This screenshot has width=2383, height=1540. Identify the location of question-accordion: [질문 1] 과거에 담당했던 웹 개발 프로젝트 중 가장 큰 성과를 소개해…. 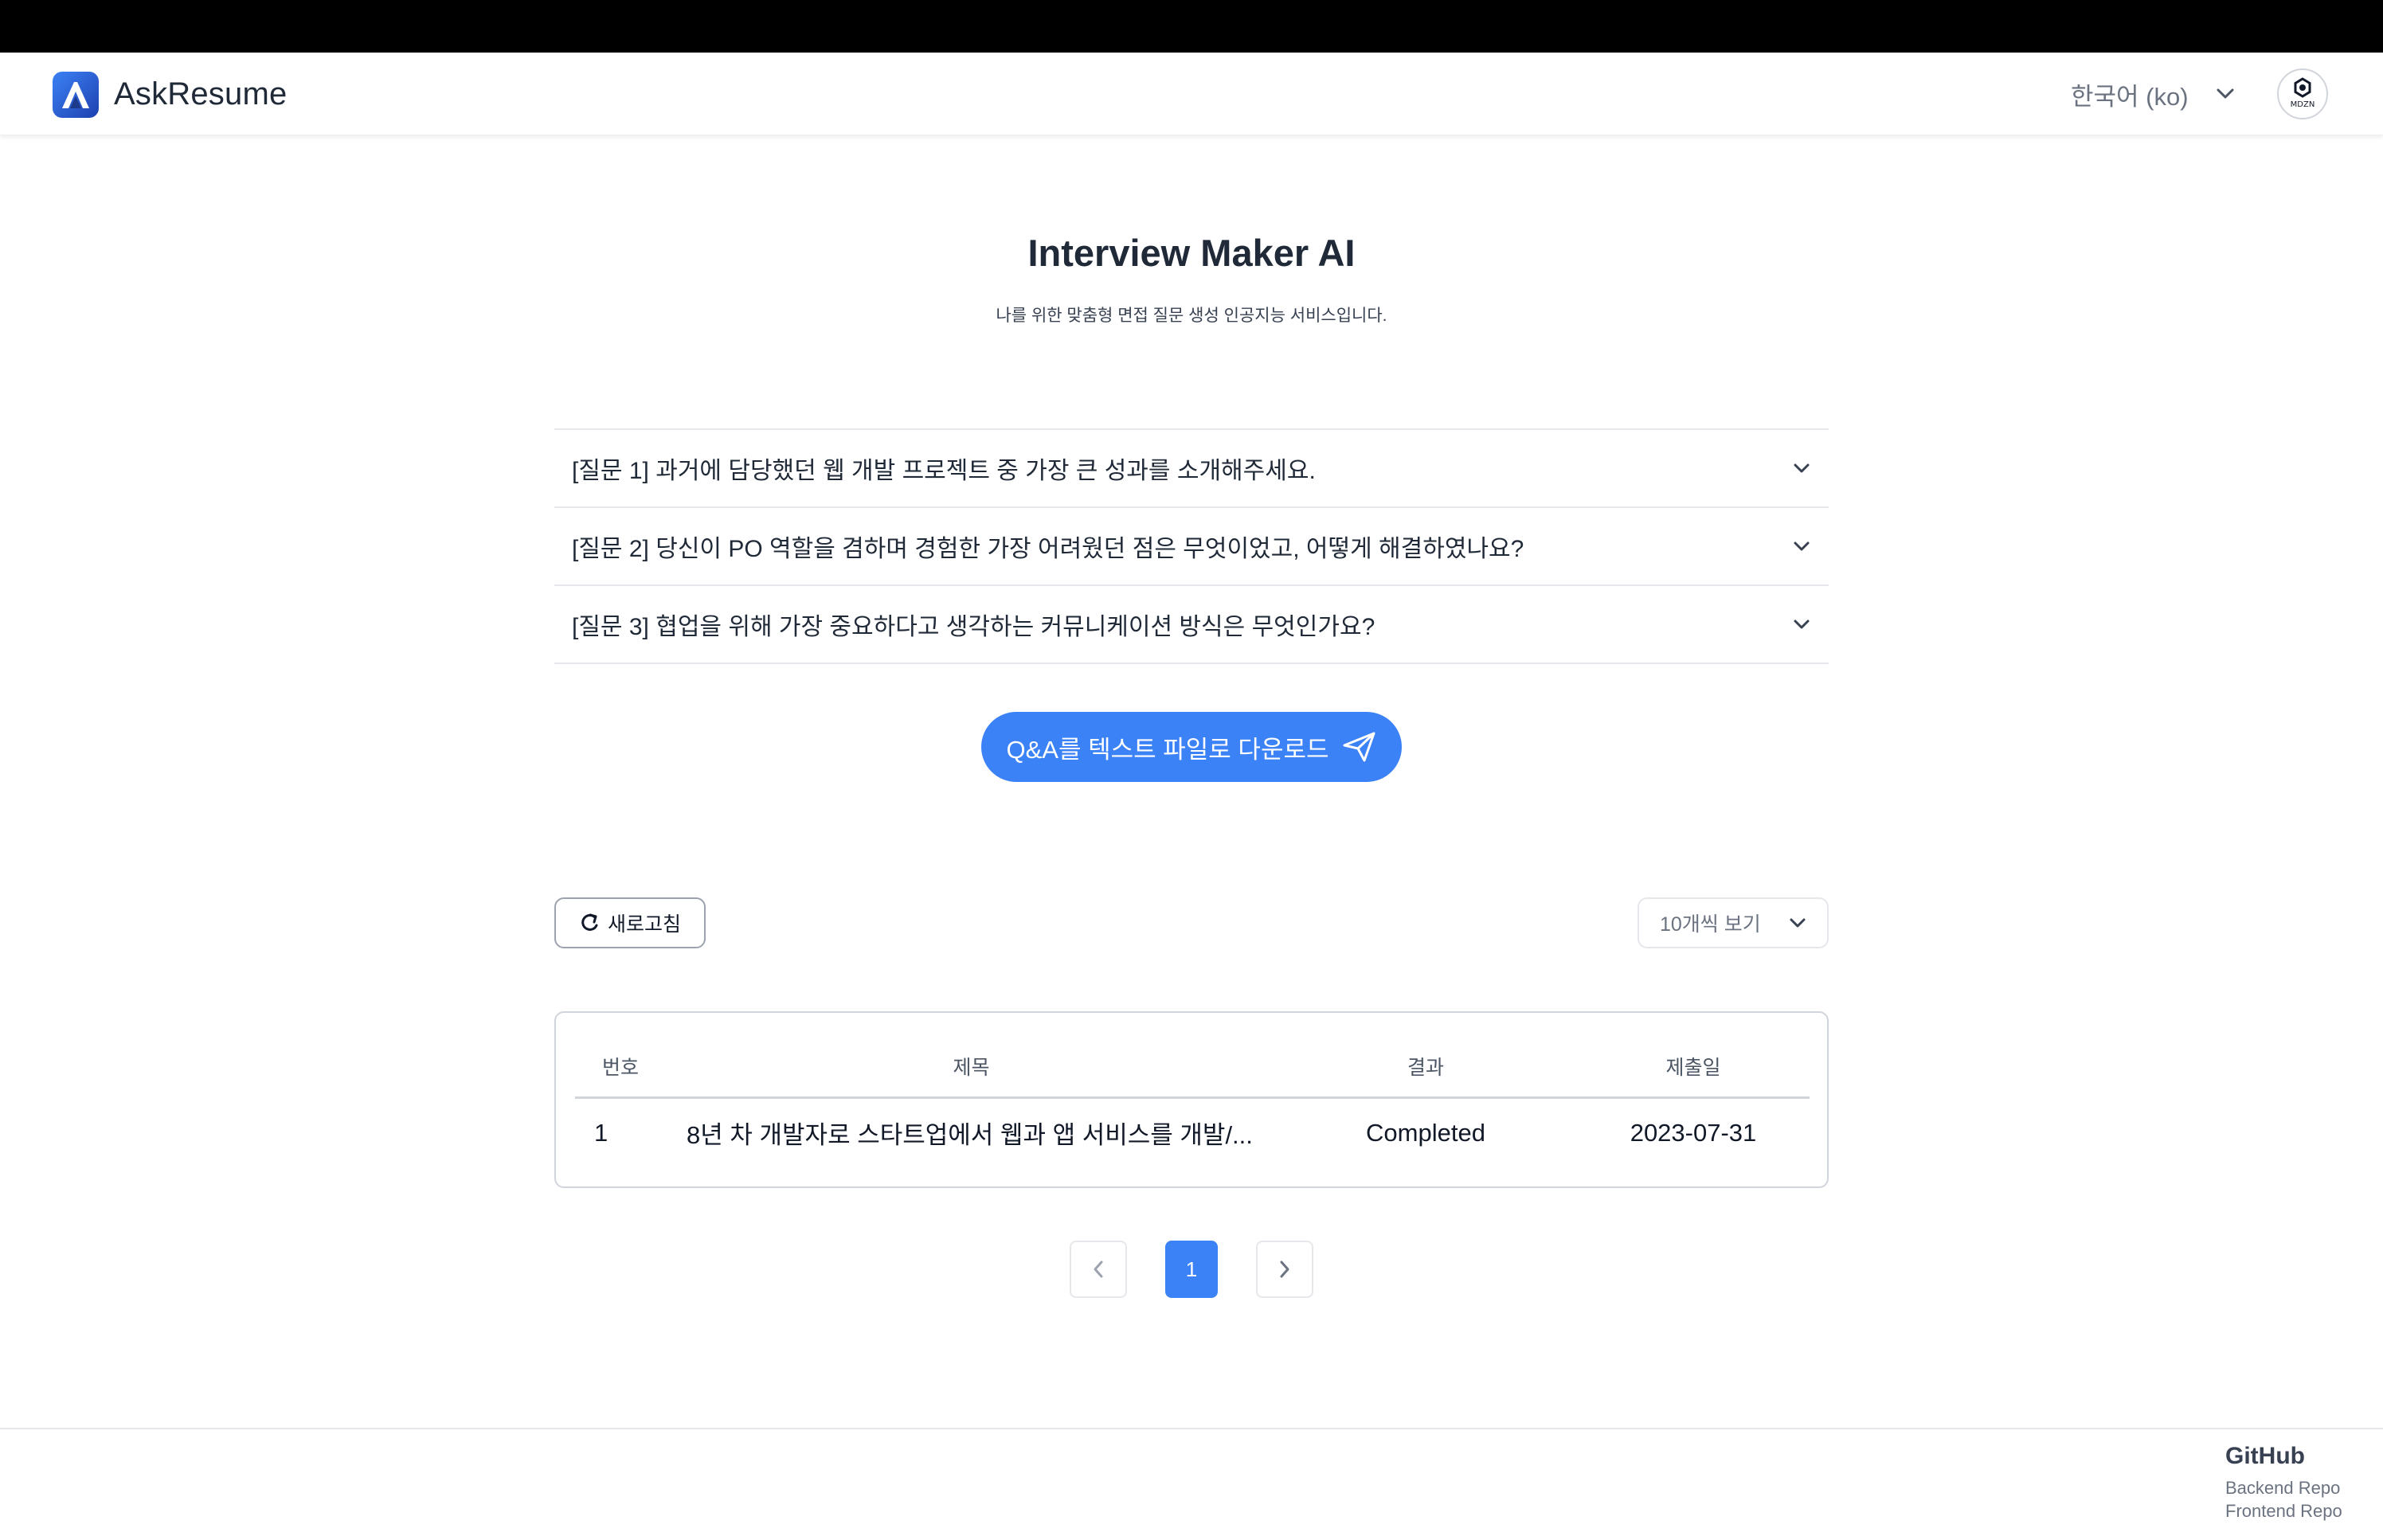
(1191, 546).